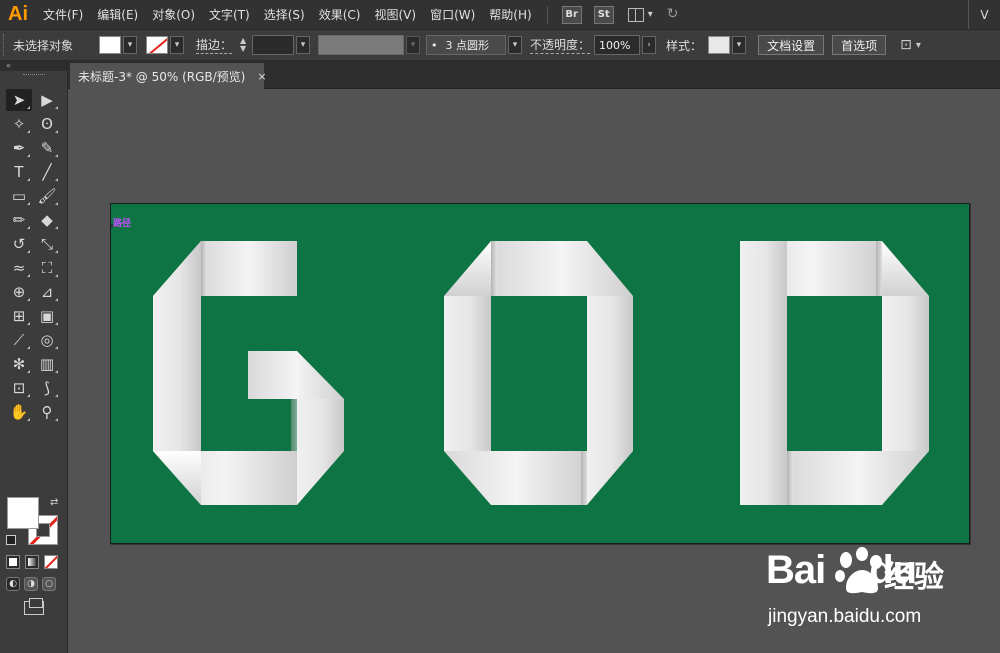 This screenshot has height=653, width=1000. I want to click on opacity-dropdown-icon: ›, so click(649, 45).